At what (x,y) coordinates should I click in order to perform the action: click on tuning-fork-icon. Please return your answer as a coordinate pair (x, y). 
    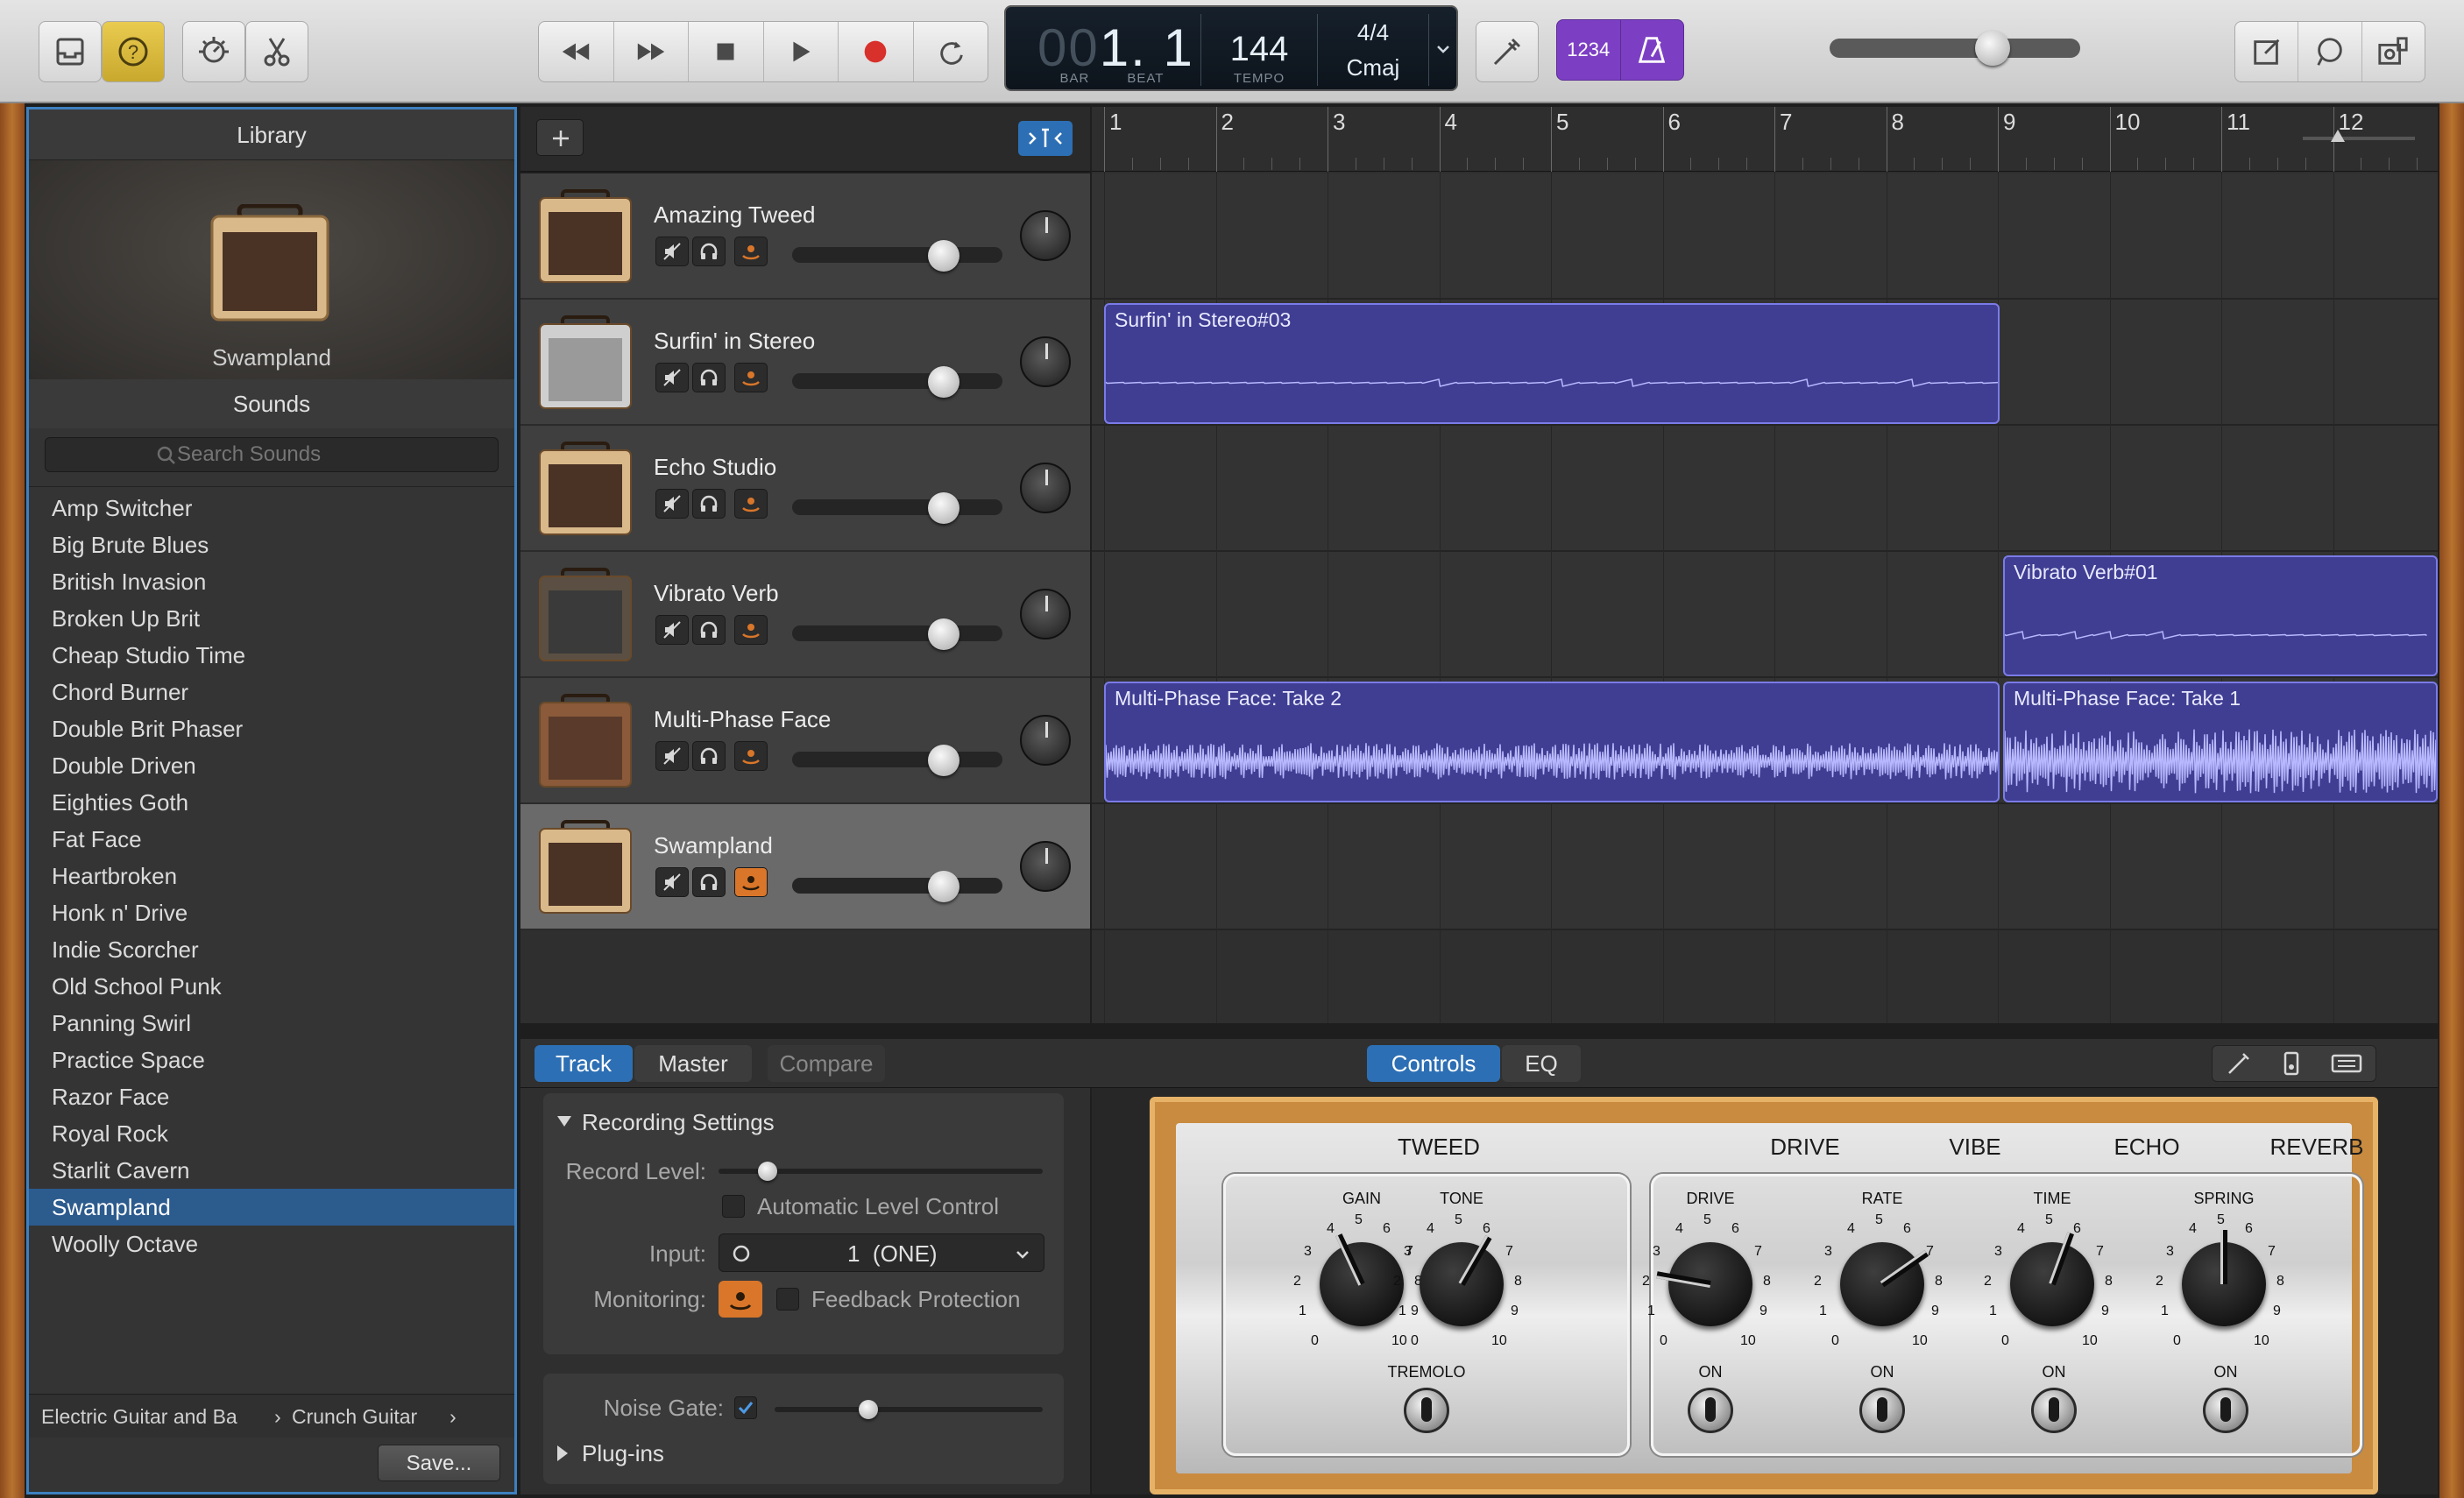
    Looking at the image, I should click on (2239, 1063).